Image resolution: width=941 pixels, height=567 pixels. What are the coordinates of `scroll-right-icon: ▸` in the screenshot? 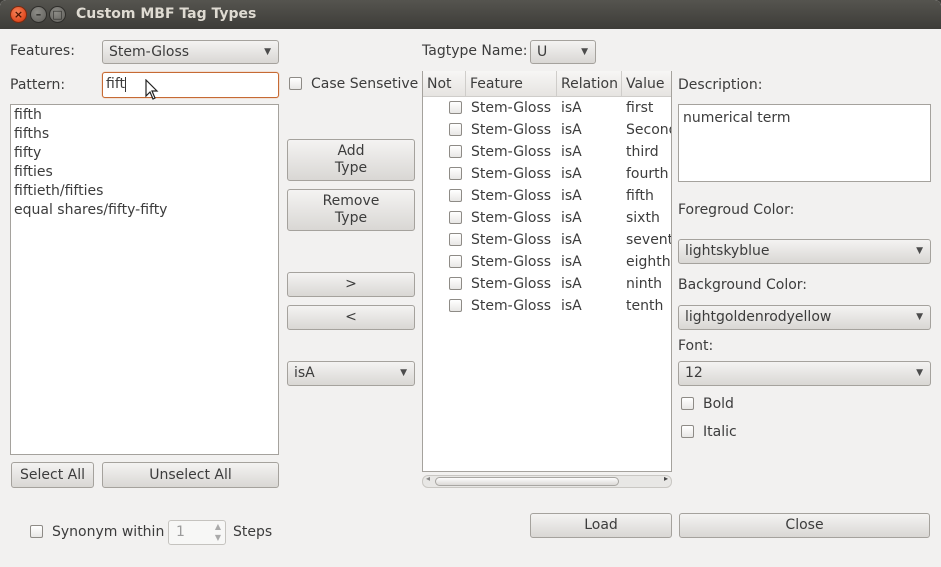 It's located at (666, 478).